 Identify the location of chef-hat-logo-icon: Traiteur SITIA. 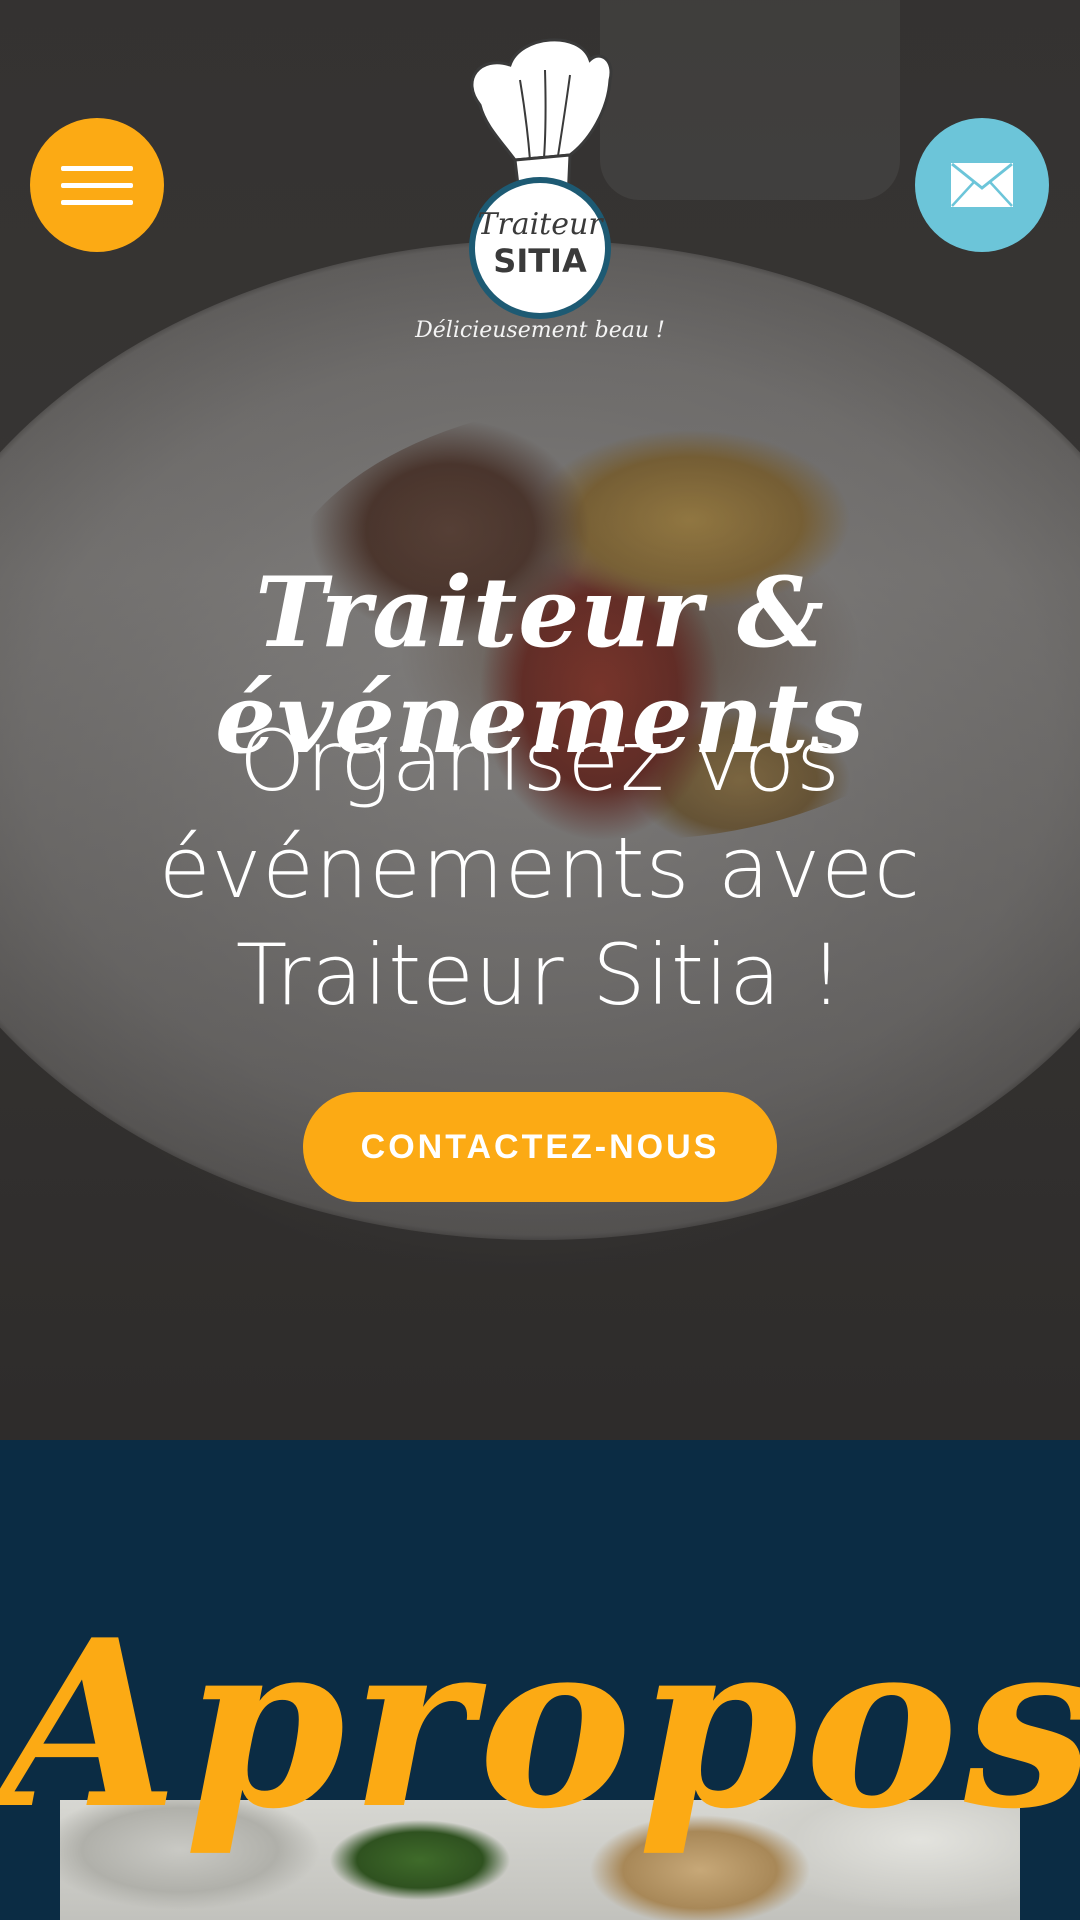
(541, 178).